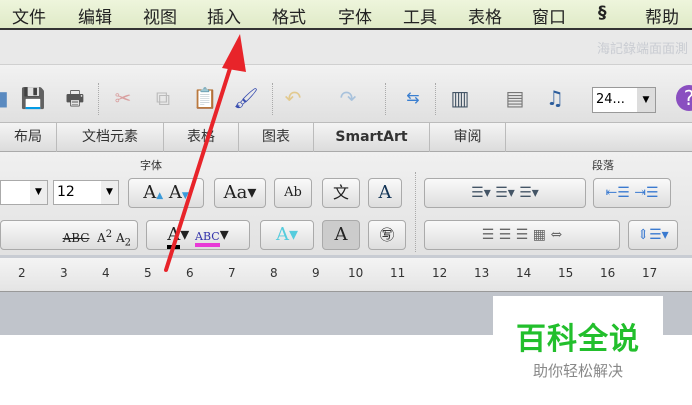 The width and height of the screenshot is (692, 405). Describe the element at coordinates (234, 53) in the screenshot. I see `arrow-head-icon` at that location.